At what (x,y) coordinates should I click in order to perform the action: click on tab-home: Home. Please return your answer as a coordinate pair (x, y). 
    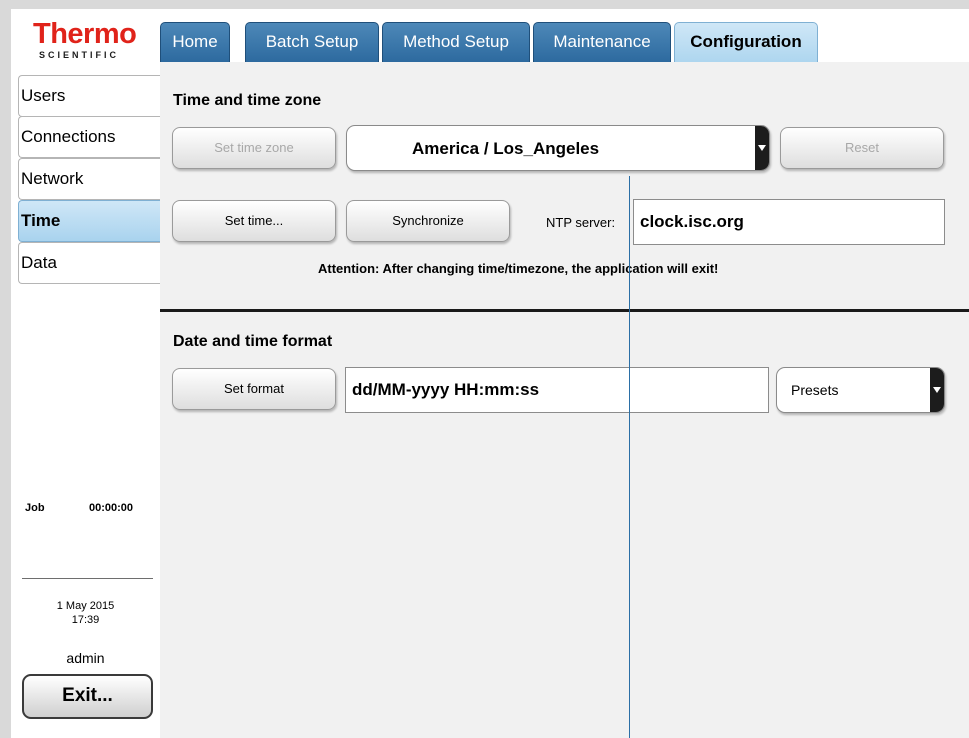
    Looking at the image, I should click on (195, 42).